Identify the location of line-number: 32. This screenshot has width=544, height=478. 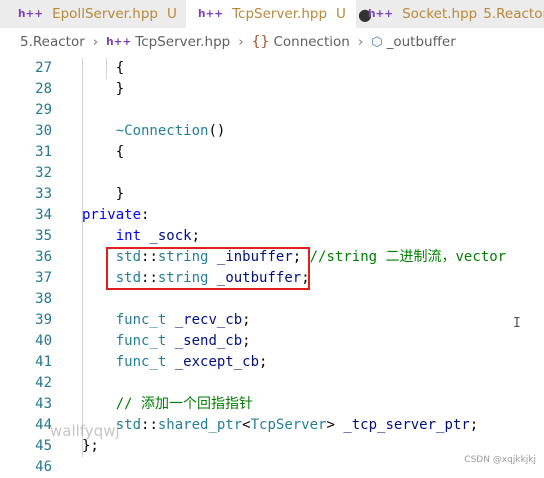
(43, 173).